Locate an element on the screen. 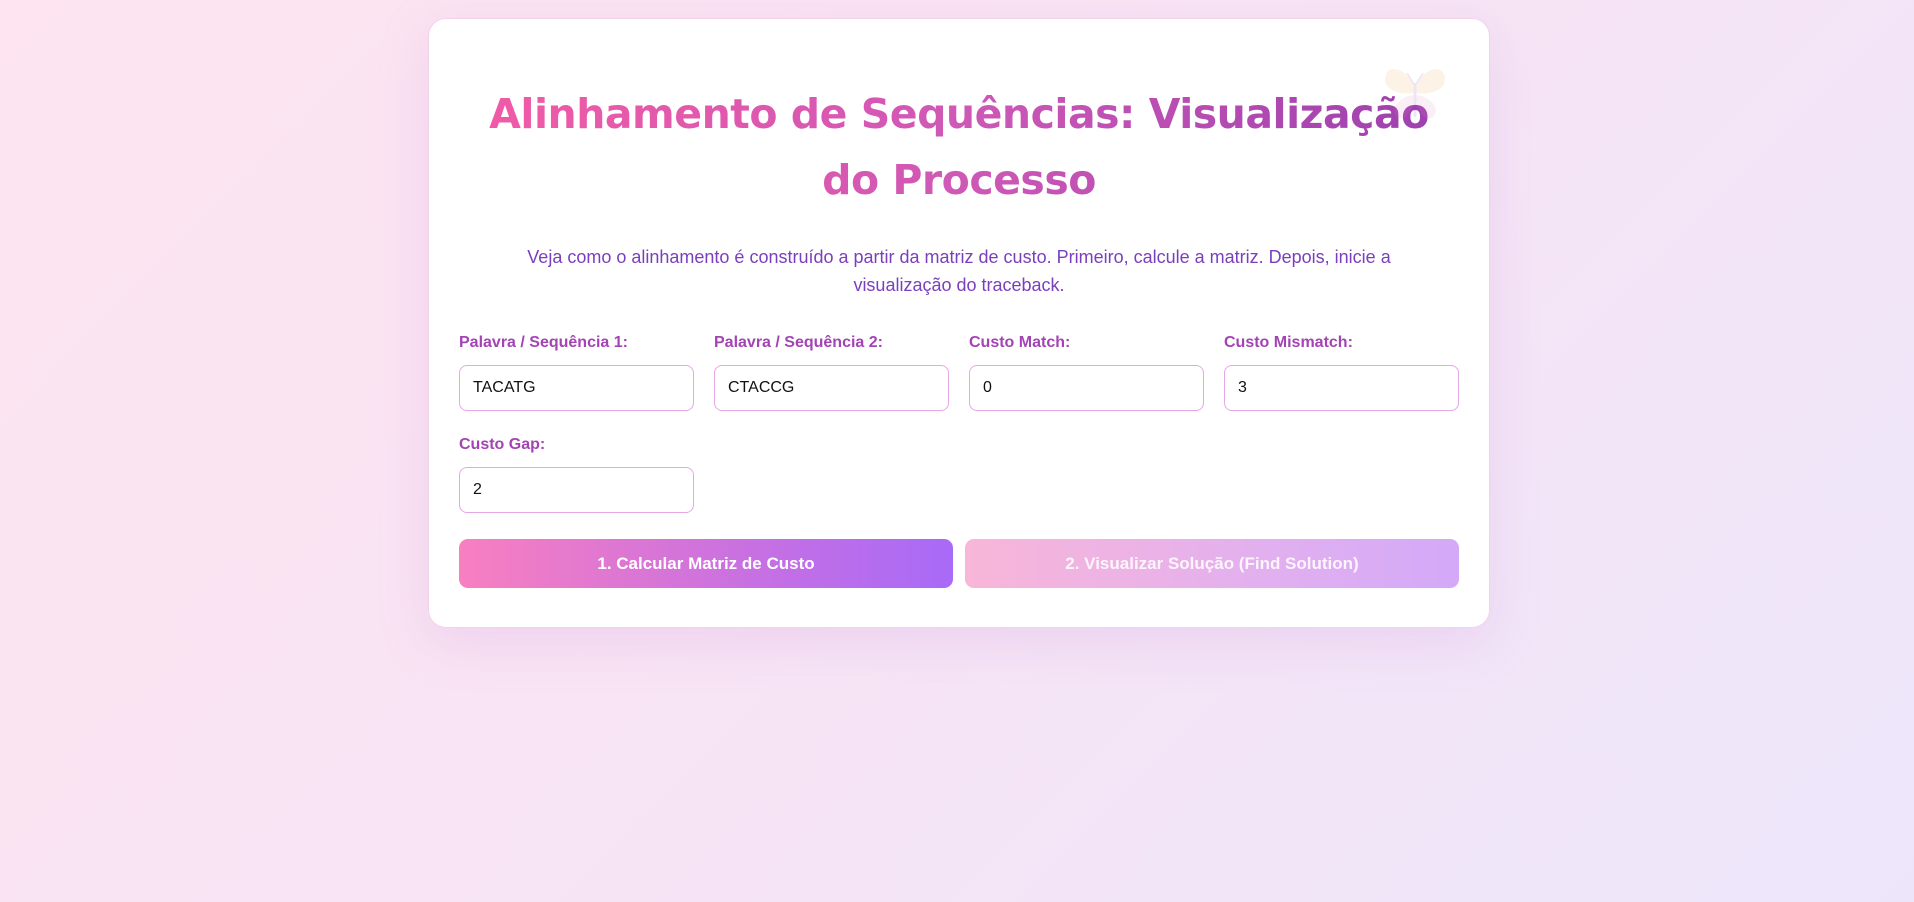 Image resolution: width=1914 pixels, height=902 pixels. butterfly-icon is located at coordinates (1415, 94).